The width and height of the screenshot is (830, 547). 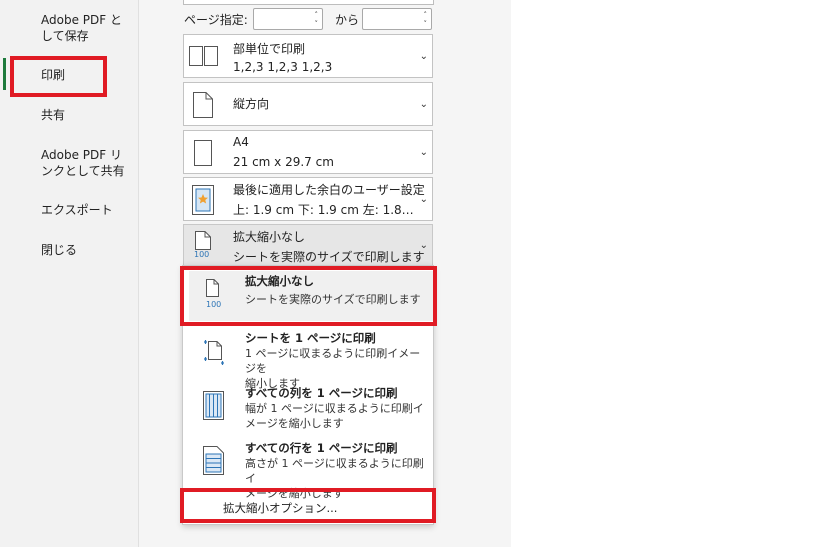 I want to click on collate-dropdown: 部単位で印刷 1,2,3 1,2,3 1,2,3 ⌄, so click(x=308, y=56).